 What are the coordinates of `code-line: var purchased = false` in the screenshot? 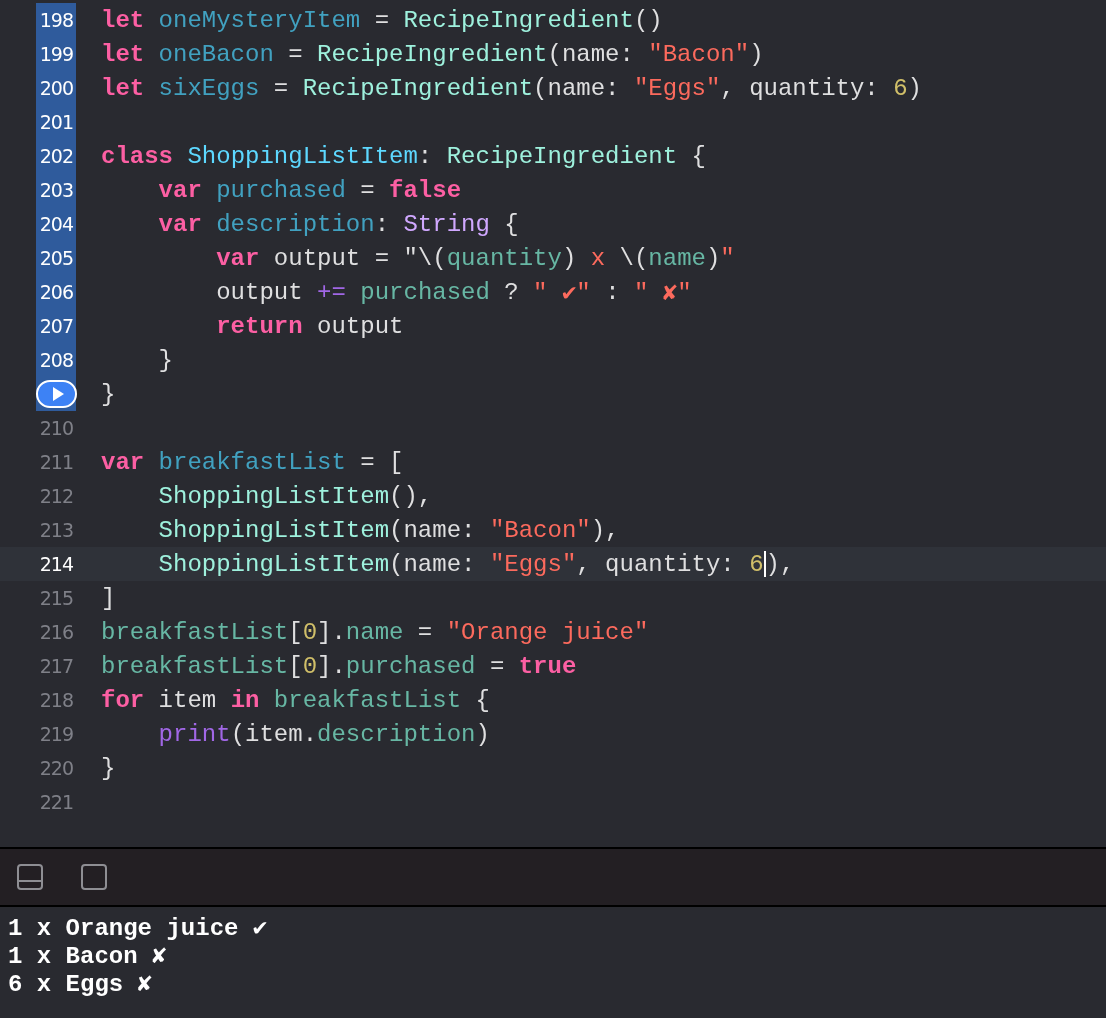 It's located at (309, 190).